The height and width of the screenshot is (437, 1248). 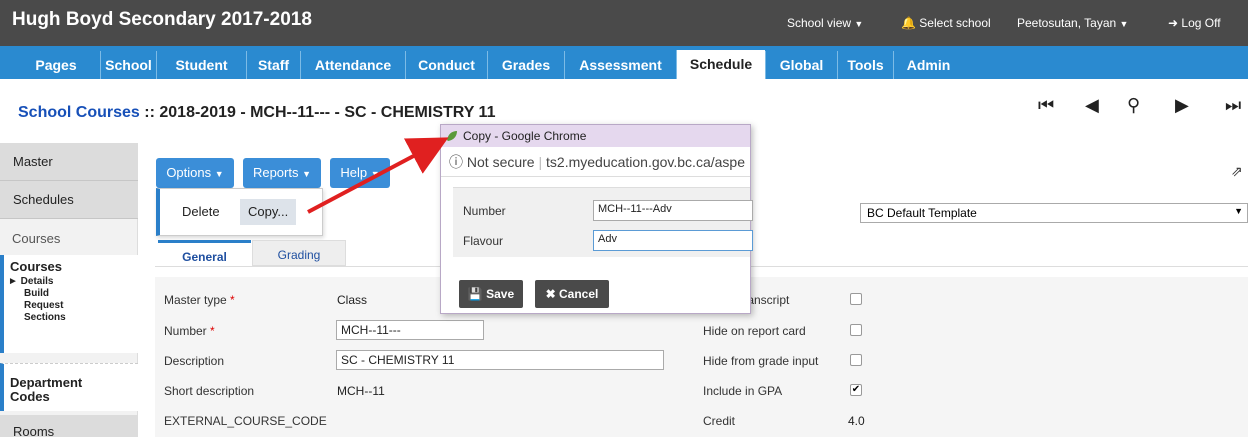 I want to click on tab-pages: Pages, so click(x=56, y=65).